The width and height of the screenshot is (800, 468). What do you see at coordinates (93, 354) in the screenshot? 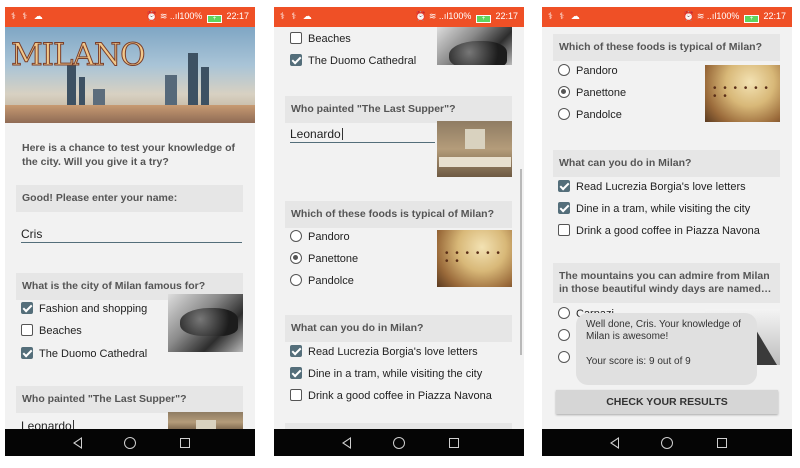
I see `option-label: The Duomo Cathedral` at bounding box center [93, 354].